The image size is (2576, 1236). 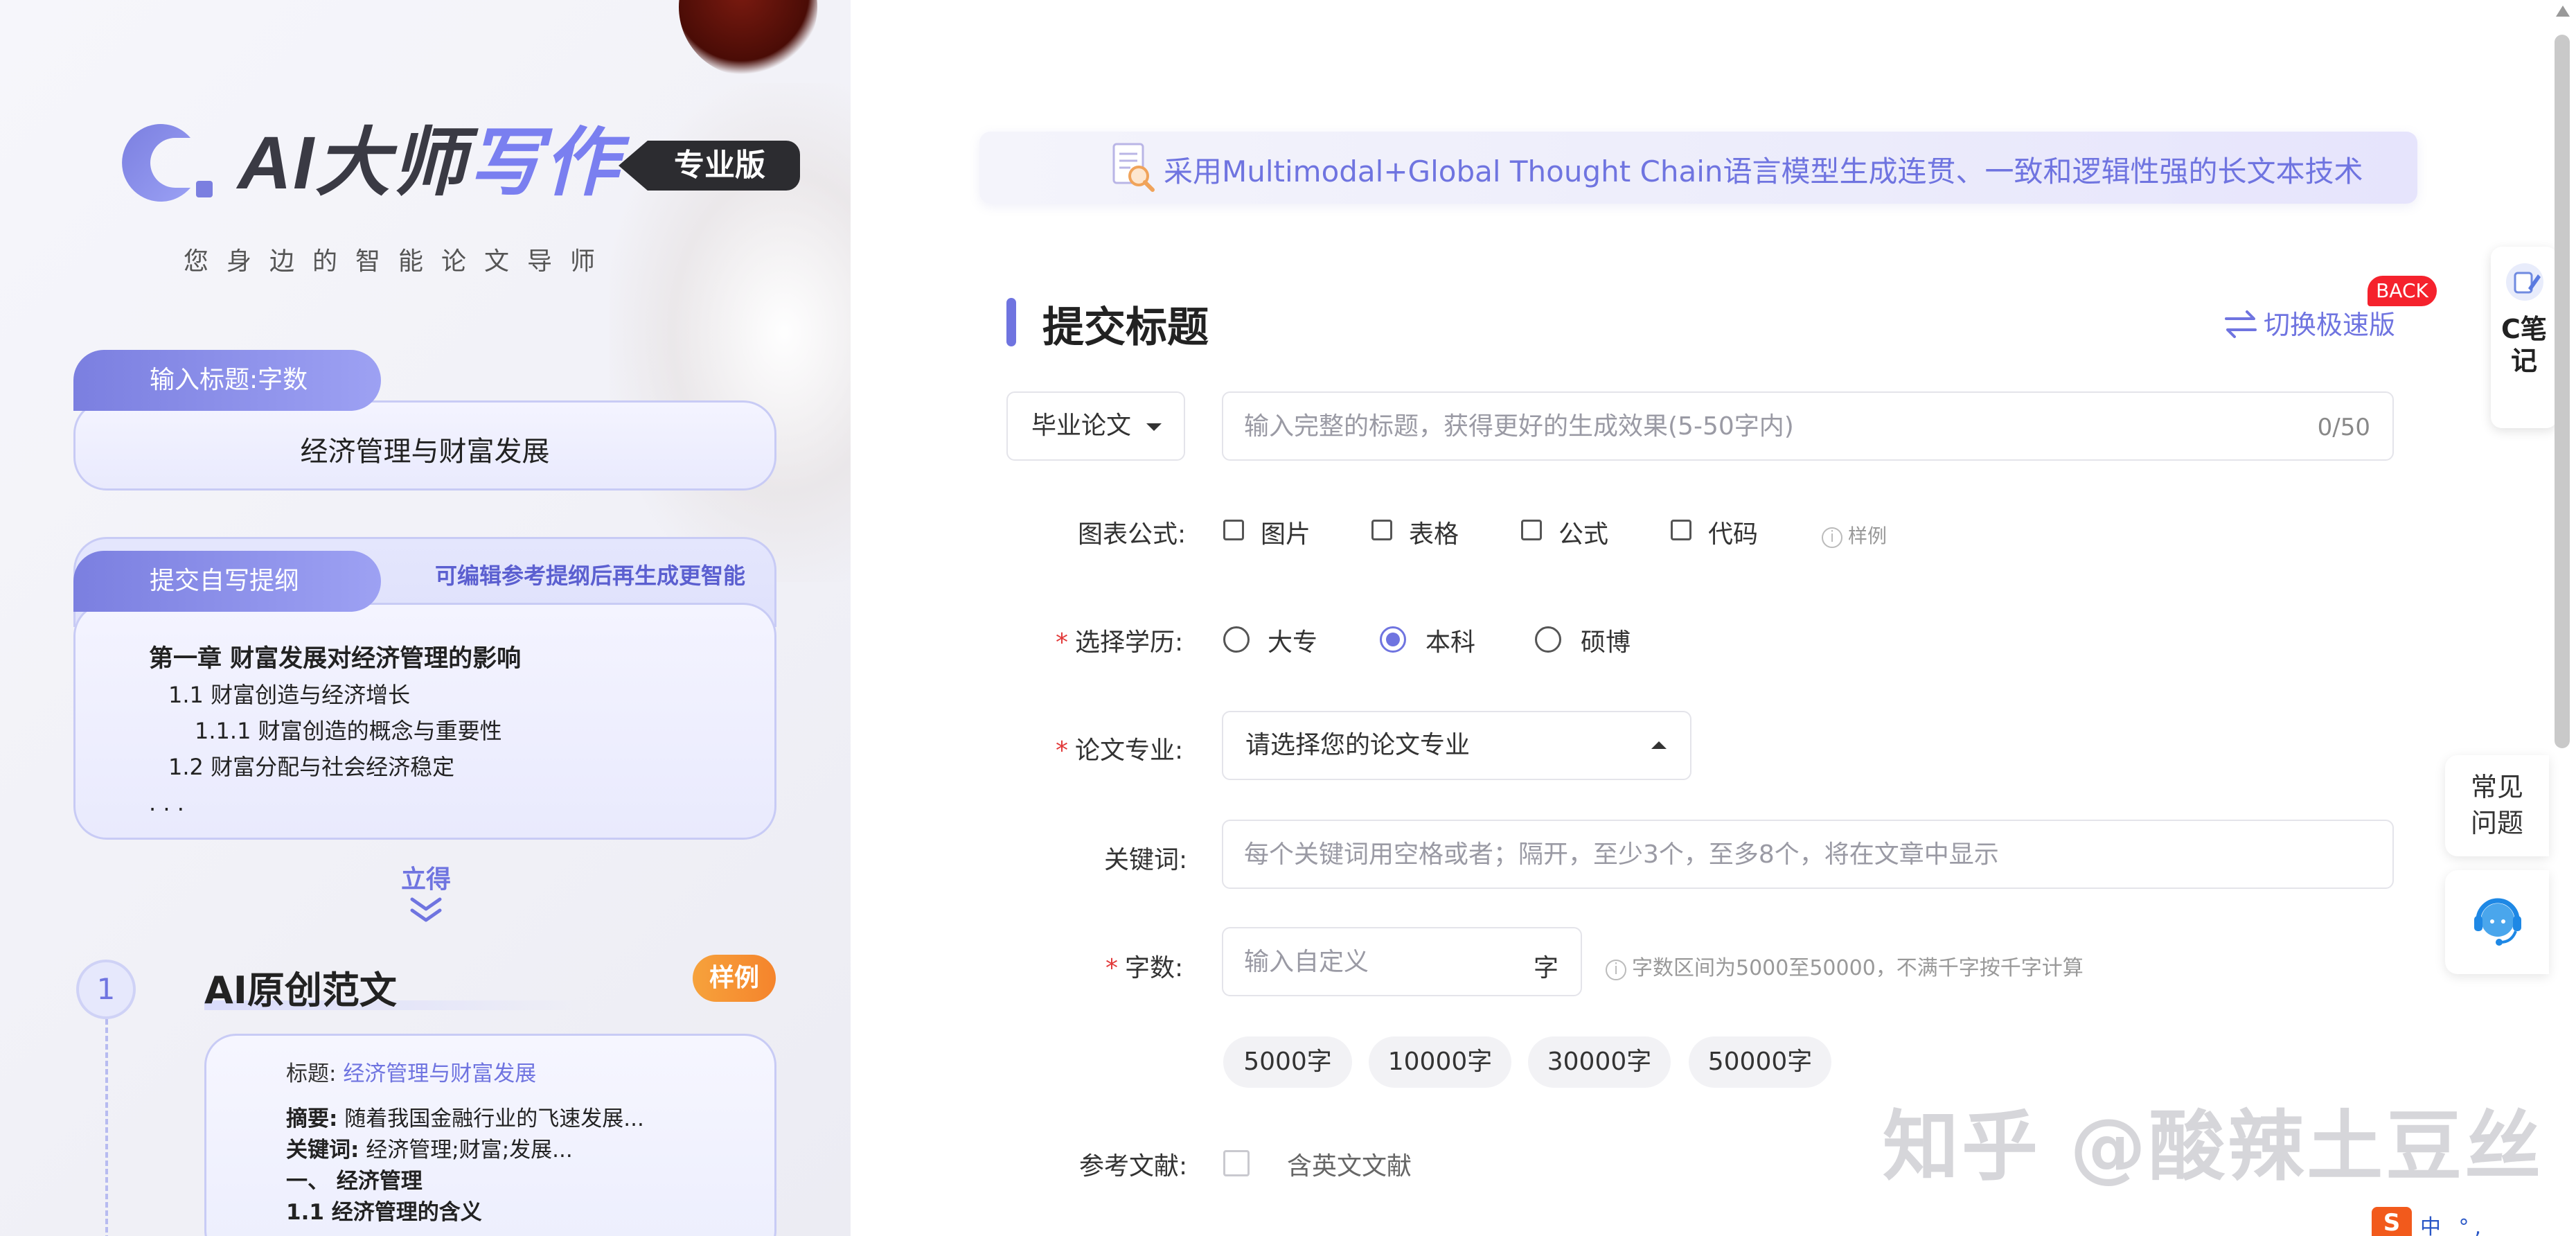 I want to click on edition-badge: 专业版, so click(x=709, y=166).